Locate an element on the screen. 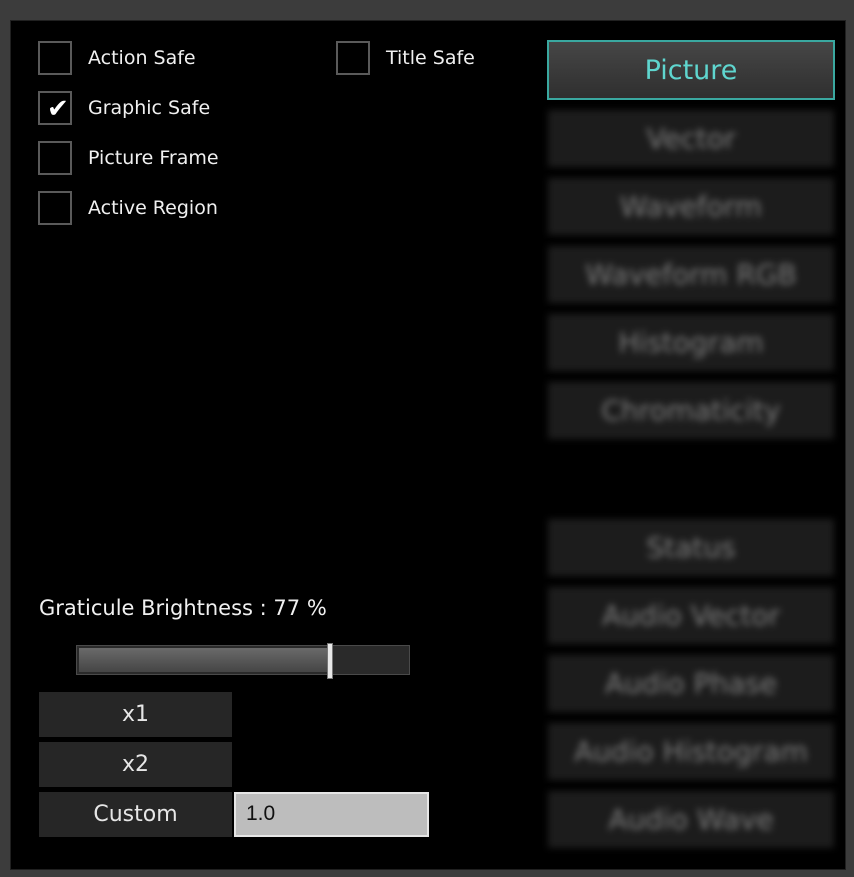 The width and height of the screenshot is (854, 877). graticule-brightness-caption: Graticule Brightness : is located at coordinates (156, 608).